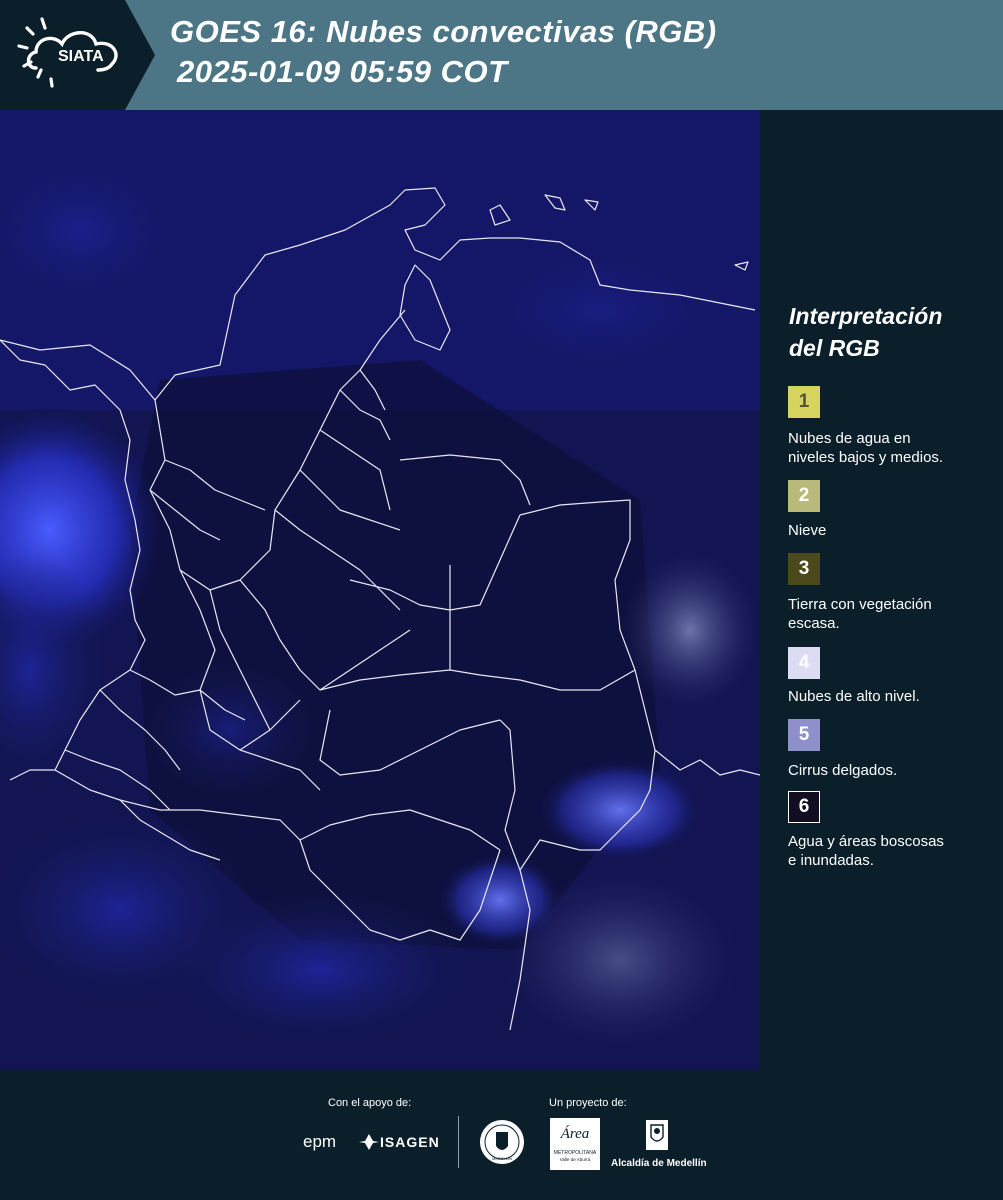 Image resolution: width=1003 pixels, height=1200 pixels. What do you see at coordinates (369, 1144) in the screenshot?
I see `isagen-icon` at bounding box center [369, 1144].